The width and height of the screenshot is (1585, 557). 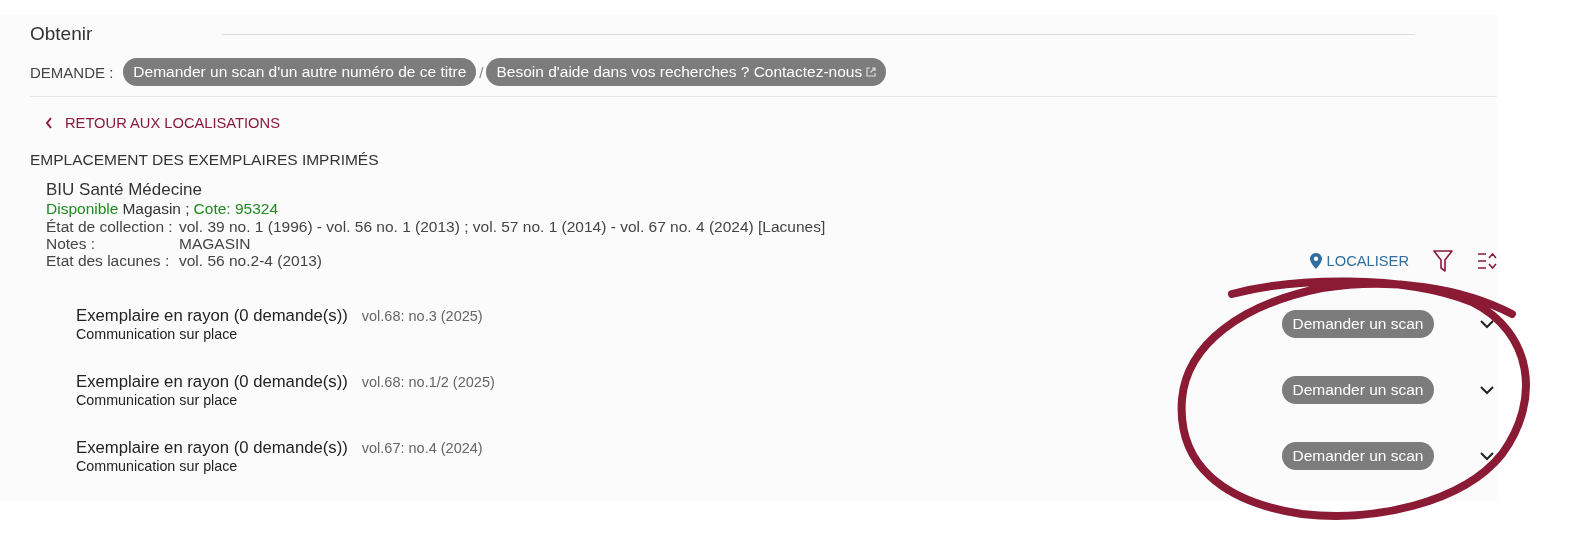 I want to click on shelfmark-text: Cote: 95324, so click(x=236, y=209).